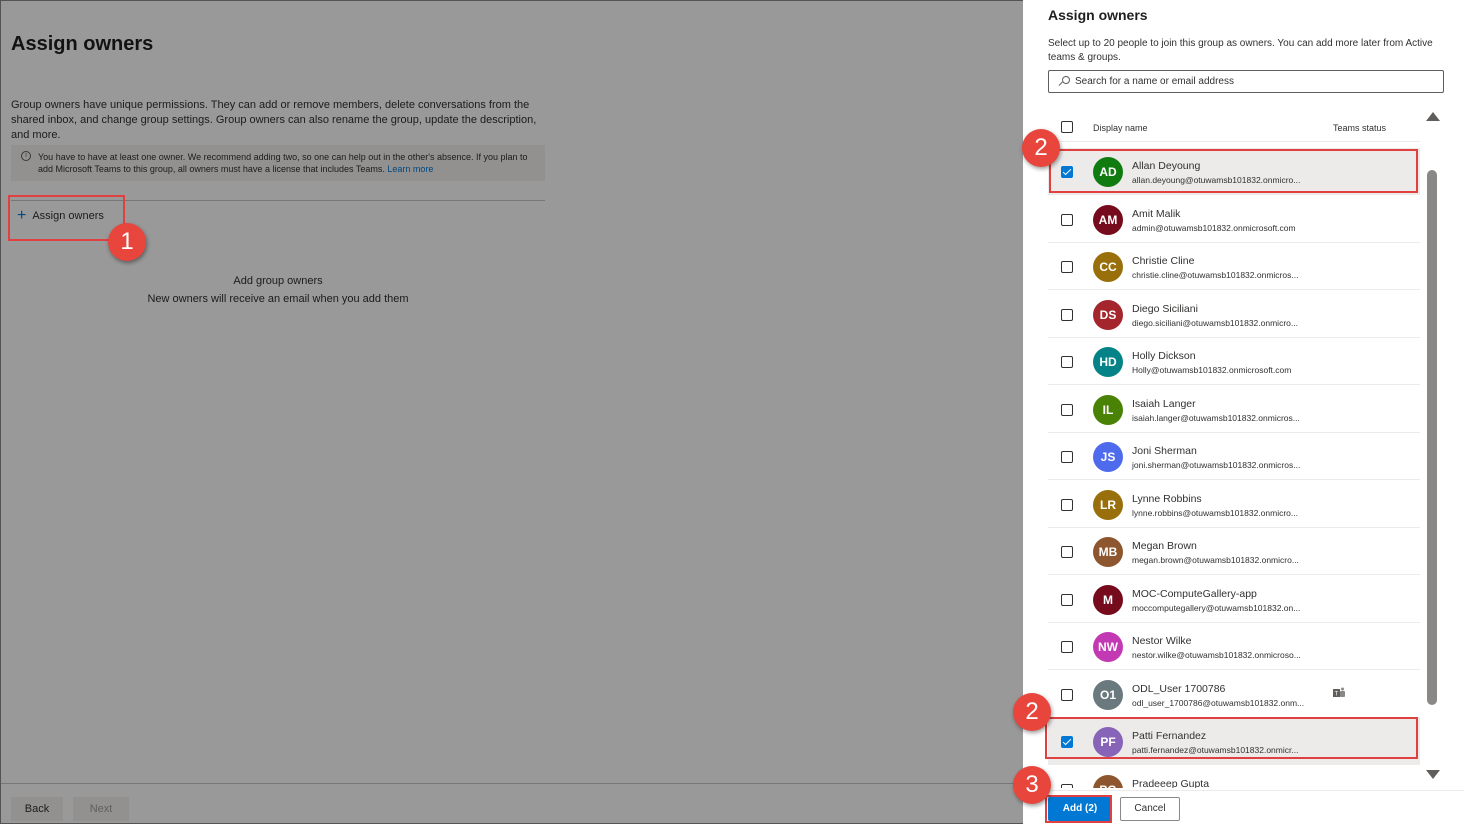 This screenshot has height=824, width=1464. I want to click on avatar: DS, so click(1108, 314).